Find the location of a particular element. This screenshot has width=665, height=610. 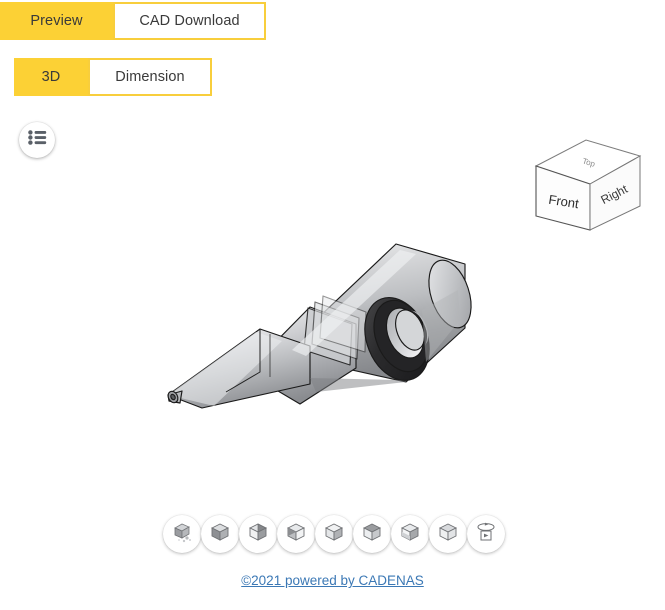

cube-solid-icon is located at coordinates (220, 534).